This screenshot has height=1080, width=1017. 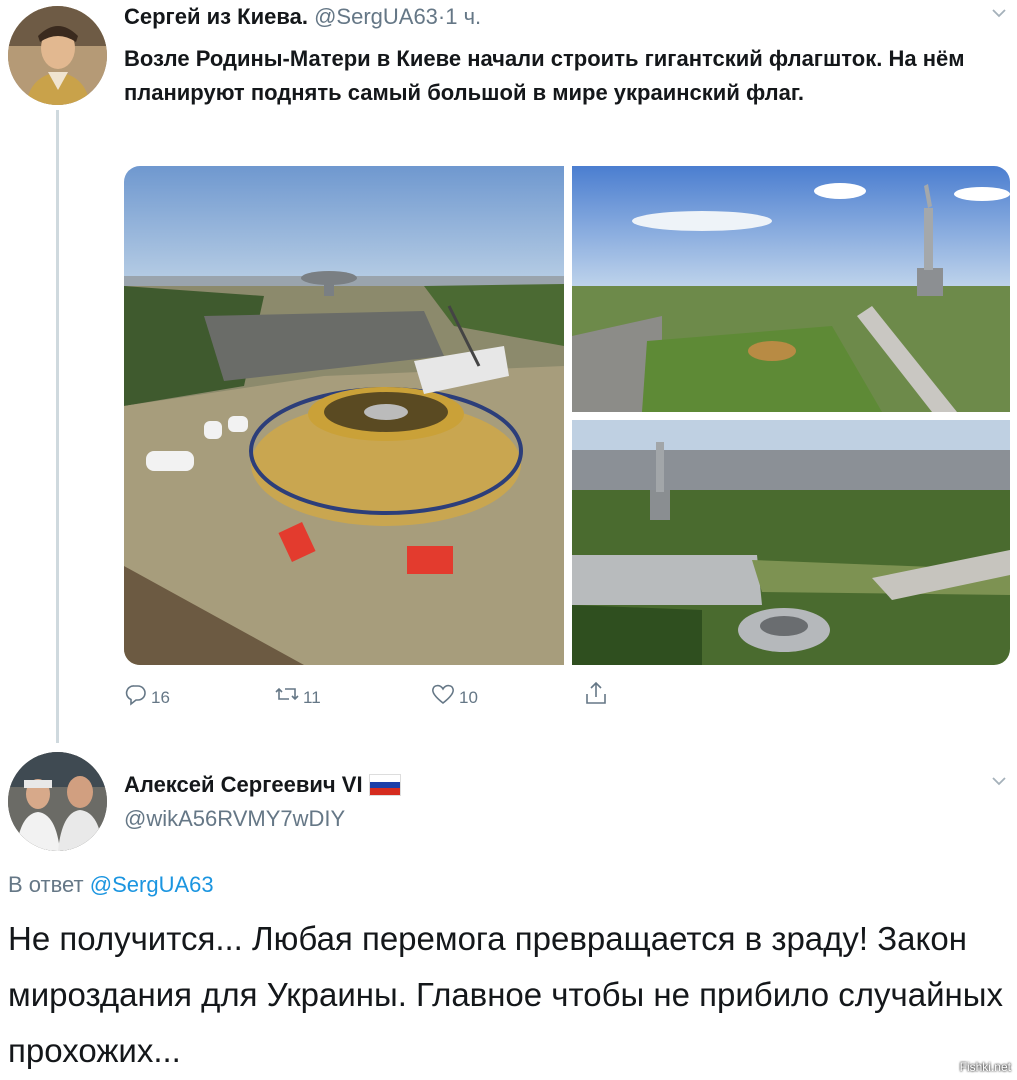 What do you see at coordinates (791, 289) in the screenshot?
I see `photo-motherland-monument` at bounding box center [791, 289].